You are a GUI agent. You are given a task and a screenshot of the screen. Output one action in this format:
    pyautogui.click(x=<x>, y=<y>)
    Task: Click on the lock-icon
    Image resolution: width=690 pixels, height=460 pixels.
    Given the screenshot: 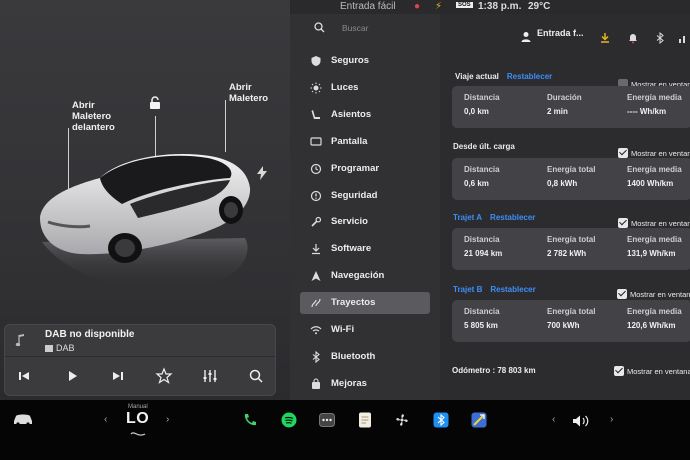 What is the action you would take?
    pyautogui.click(x=155, y=103)
    